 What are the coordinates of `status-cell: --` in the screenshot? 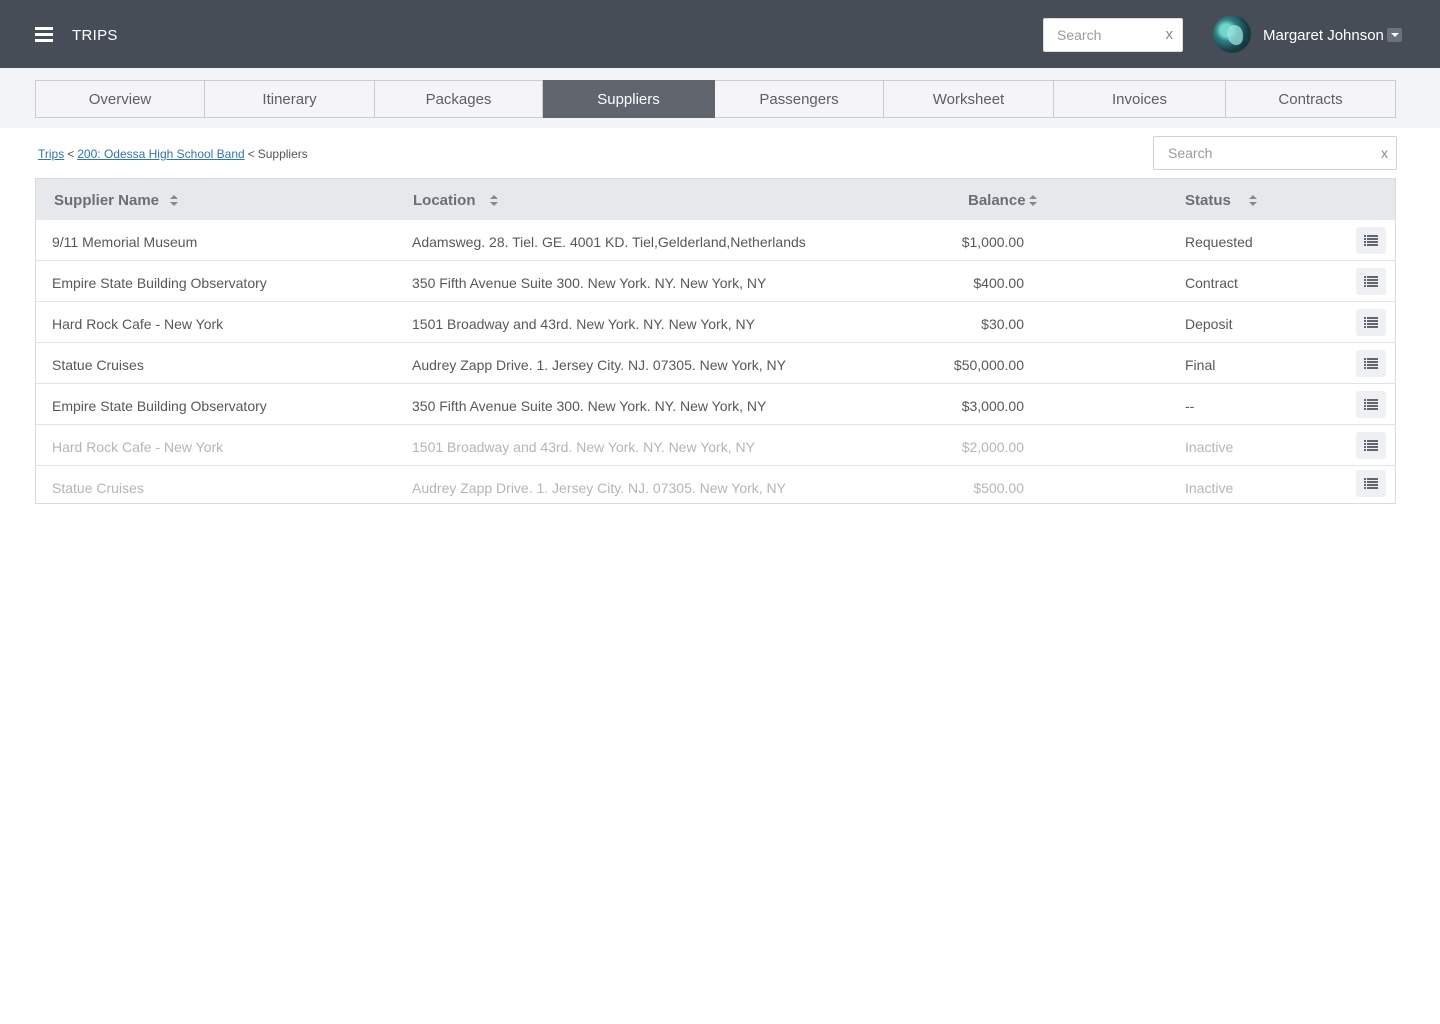 It's located at (1190, 406).